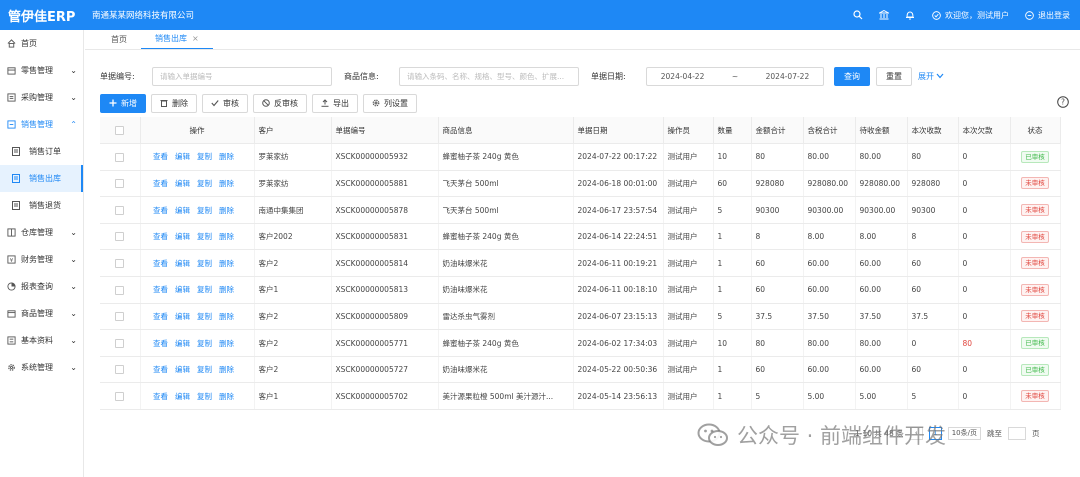  What do you see at coordinates (174, 103) in the screenshot?
I see `delete-button: 删除` at bounding box center [174, 103].